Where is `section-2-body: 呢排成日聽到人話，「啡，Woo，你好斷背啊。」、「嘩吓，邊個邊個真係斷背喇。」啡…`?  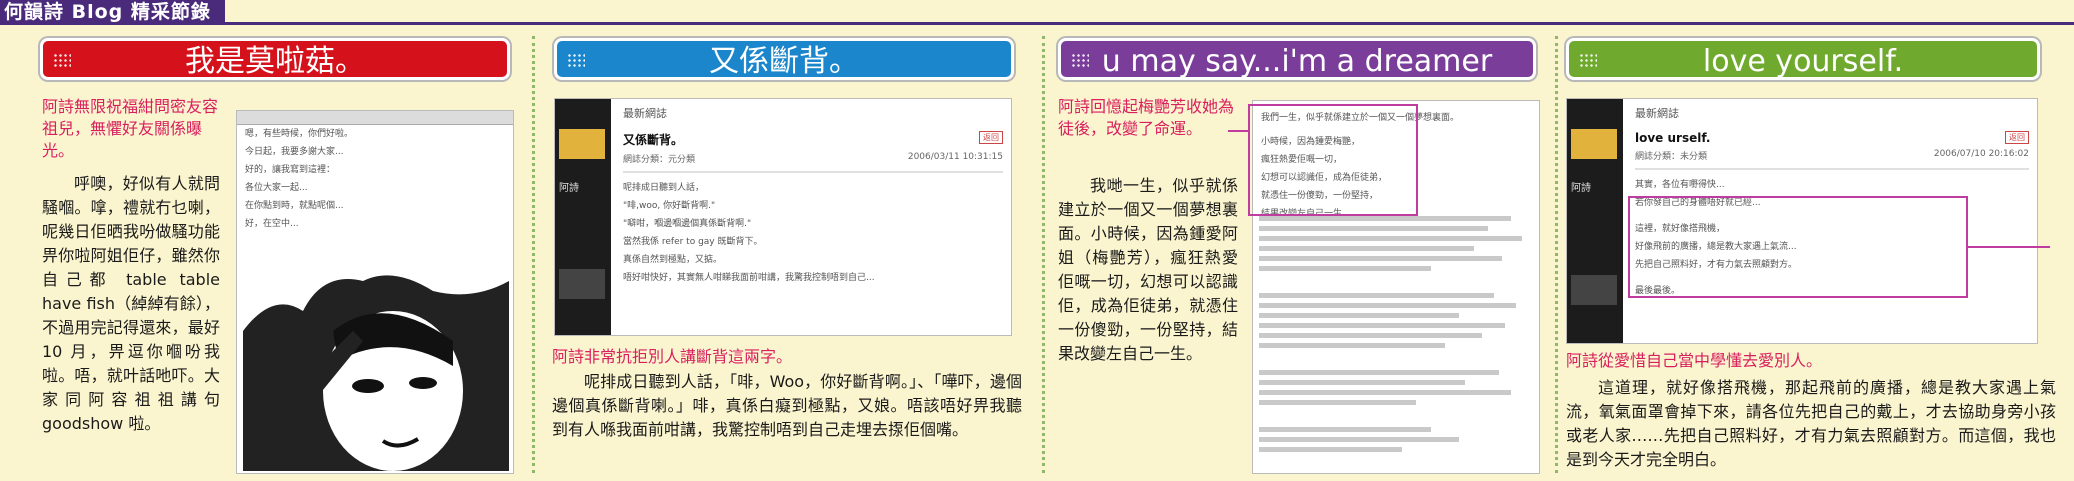 section-2-body: 呢排成日聽到人話，「啡，Woo，你好斷背啊。」、「嘩吓，邊個邊個真係斷背喇。」啡… is located at coordinates (787, 405).